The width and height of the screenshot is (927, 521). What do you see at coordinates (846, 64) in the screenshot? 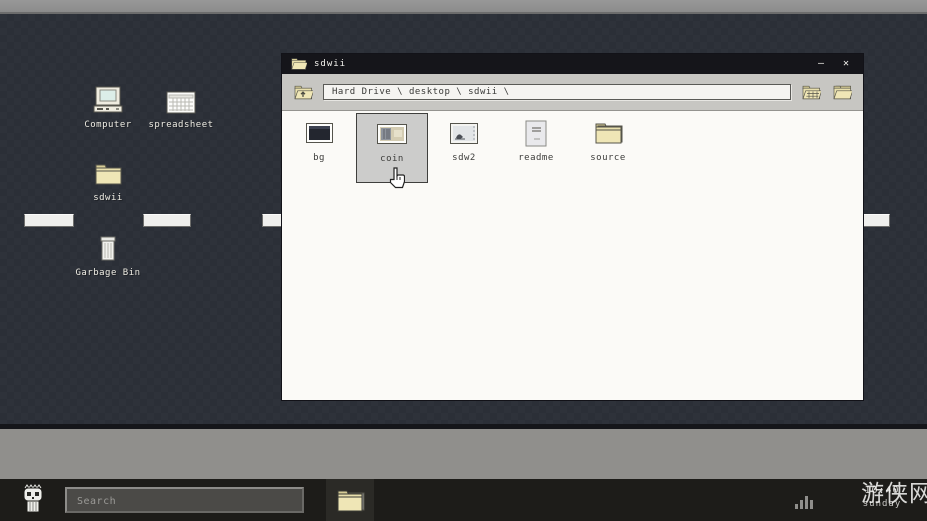
I see `close-button: ✕` at bounding box center [846, 64].